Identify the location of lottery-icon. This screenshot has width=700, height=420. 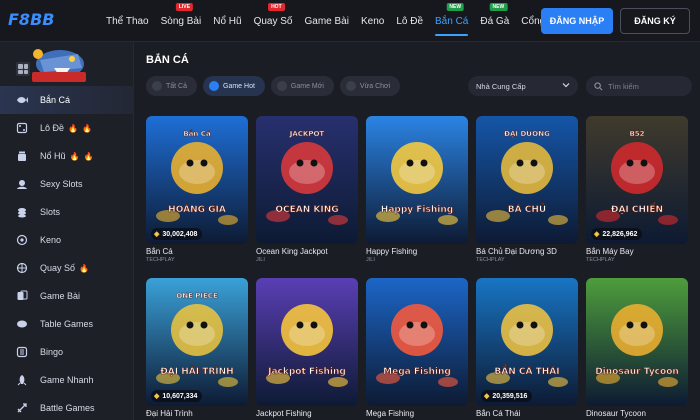
(22, 128).